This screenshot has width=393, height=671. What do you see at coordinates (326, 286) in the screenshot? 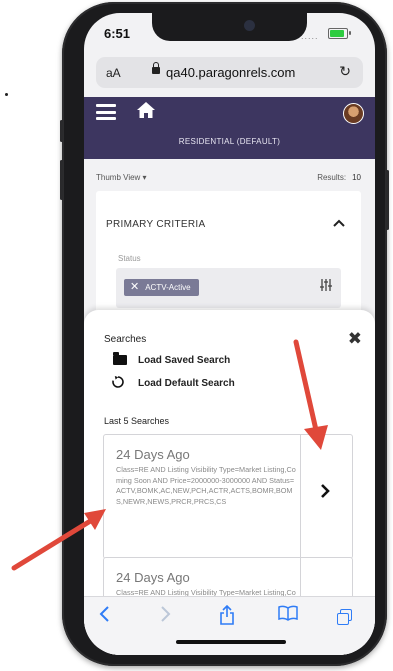
I see `sliders-icon` at bounding box center [326, 286].